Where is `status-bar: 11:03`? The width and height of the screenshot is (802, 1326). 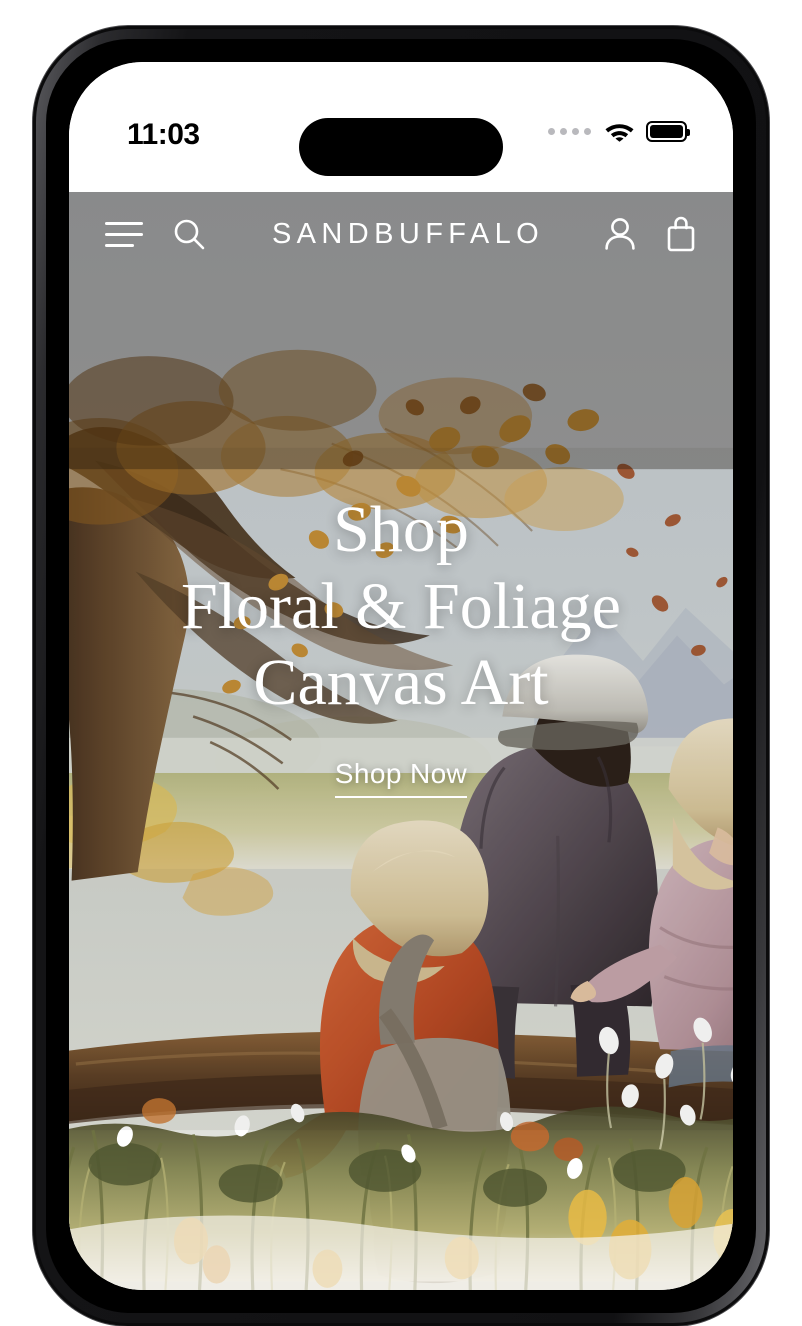 status-bar: 11:03 is located at coordinates (401, 127).